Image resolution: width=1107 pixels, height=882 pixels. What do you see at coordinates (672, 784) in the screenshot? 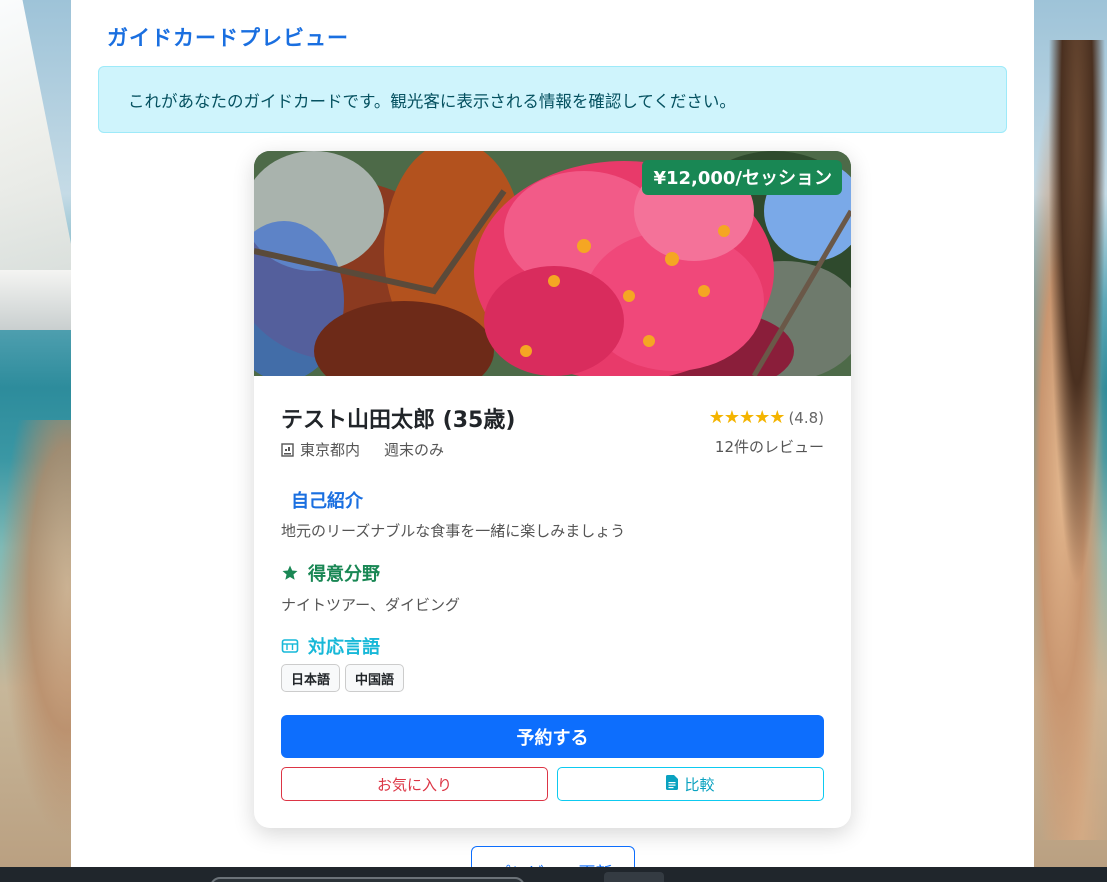
I see `file-icon` at bounding box center [672, 784].